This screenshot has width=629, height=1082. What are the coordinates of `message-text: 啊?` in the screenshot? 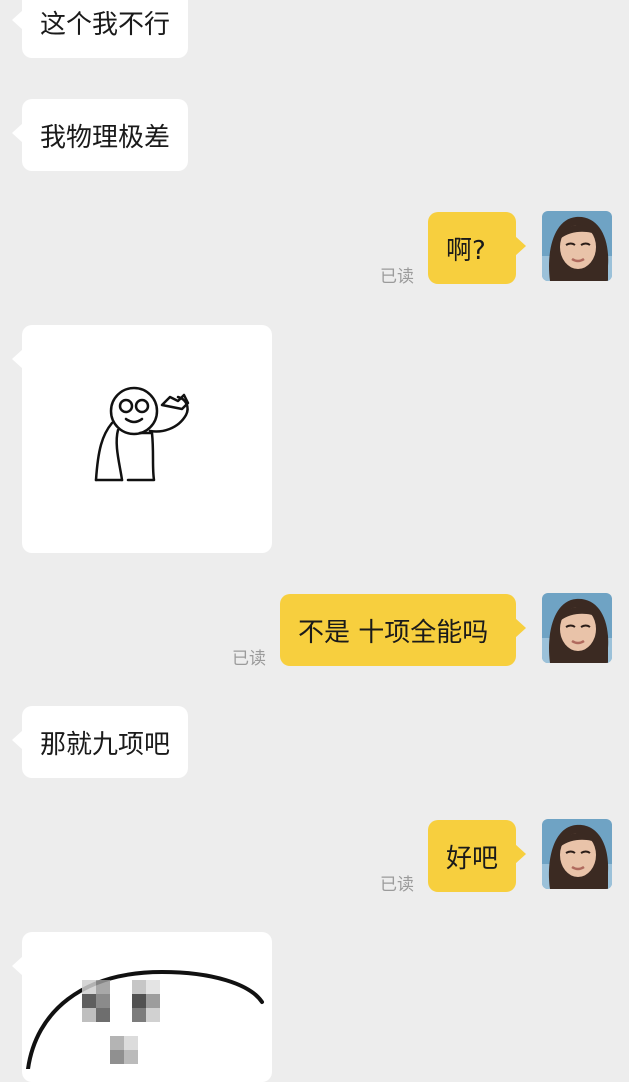 It's located at (466, 250).